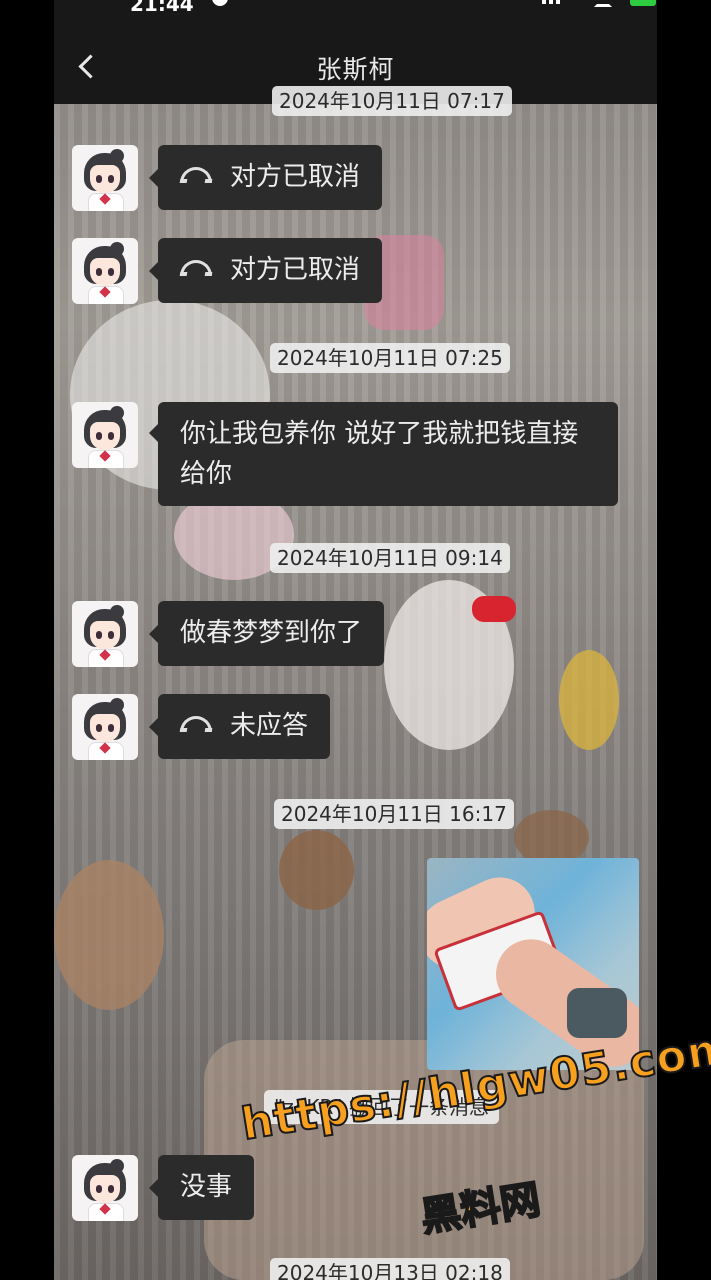 This screenshot has width=711, height=1280. Describe the element at coordinates (355, 12) in the screenshot. I see `status-bar: 21:44` at that location.